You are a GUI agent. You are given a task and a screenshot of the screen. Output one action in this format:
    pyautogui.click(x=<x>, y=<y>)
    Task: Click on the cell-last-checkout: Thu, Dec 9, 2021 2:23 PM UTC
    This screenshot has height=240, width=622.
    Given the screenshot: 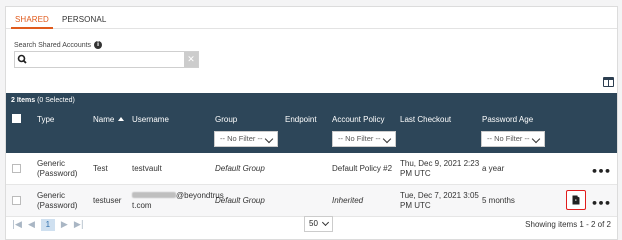 What is the action you would take?
    pyautogui.click(x=439, y=169)
    